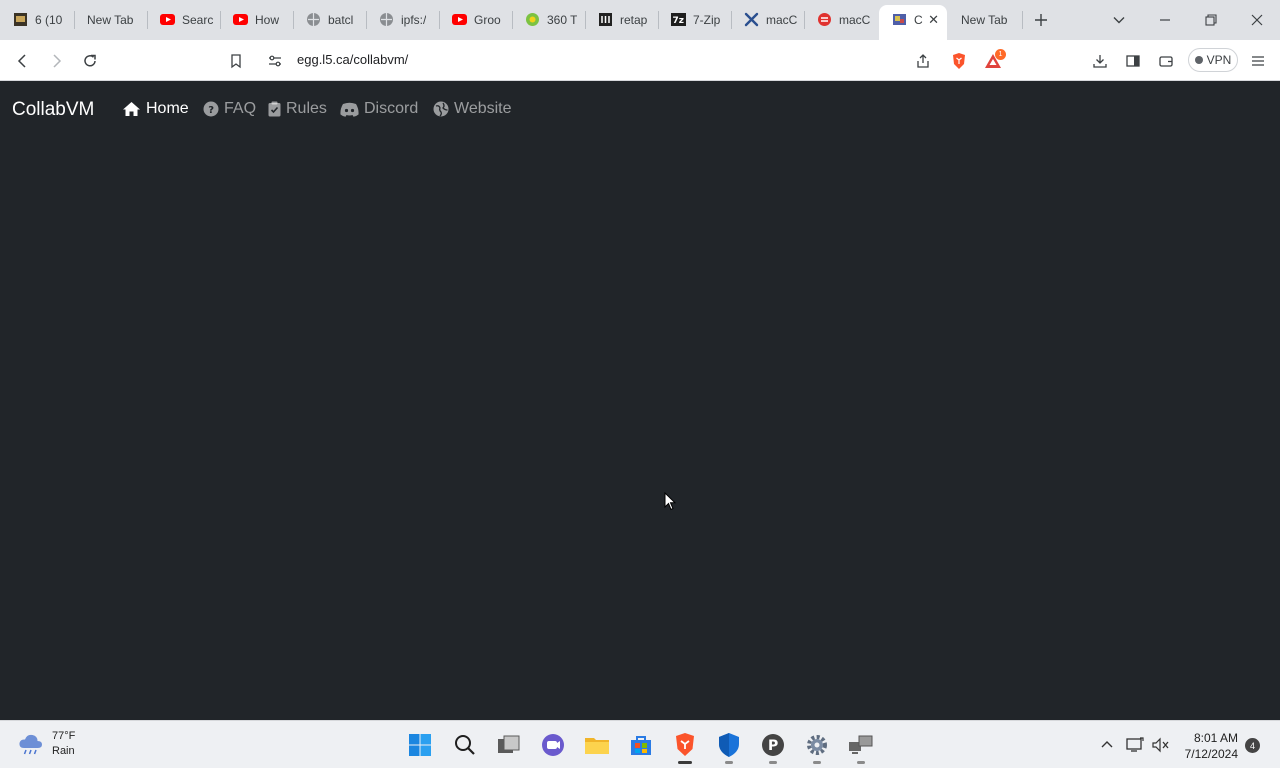 The height and width of the screenshot is (768, 1280). I want to click on share-button, so click(923, 61).